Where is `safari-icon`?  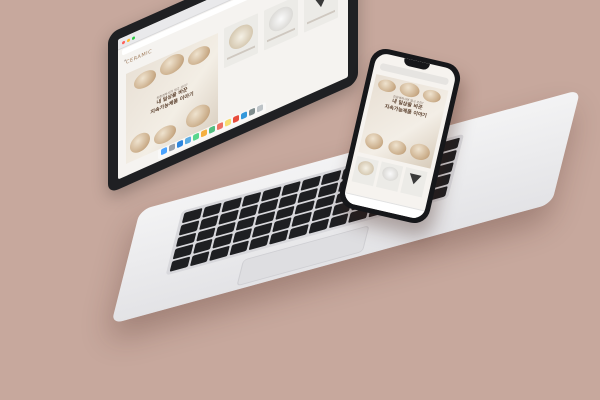
safari-icon is located at coordinates (180, 144).